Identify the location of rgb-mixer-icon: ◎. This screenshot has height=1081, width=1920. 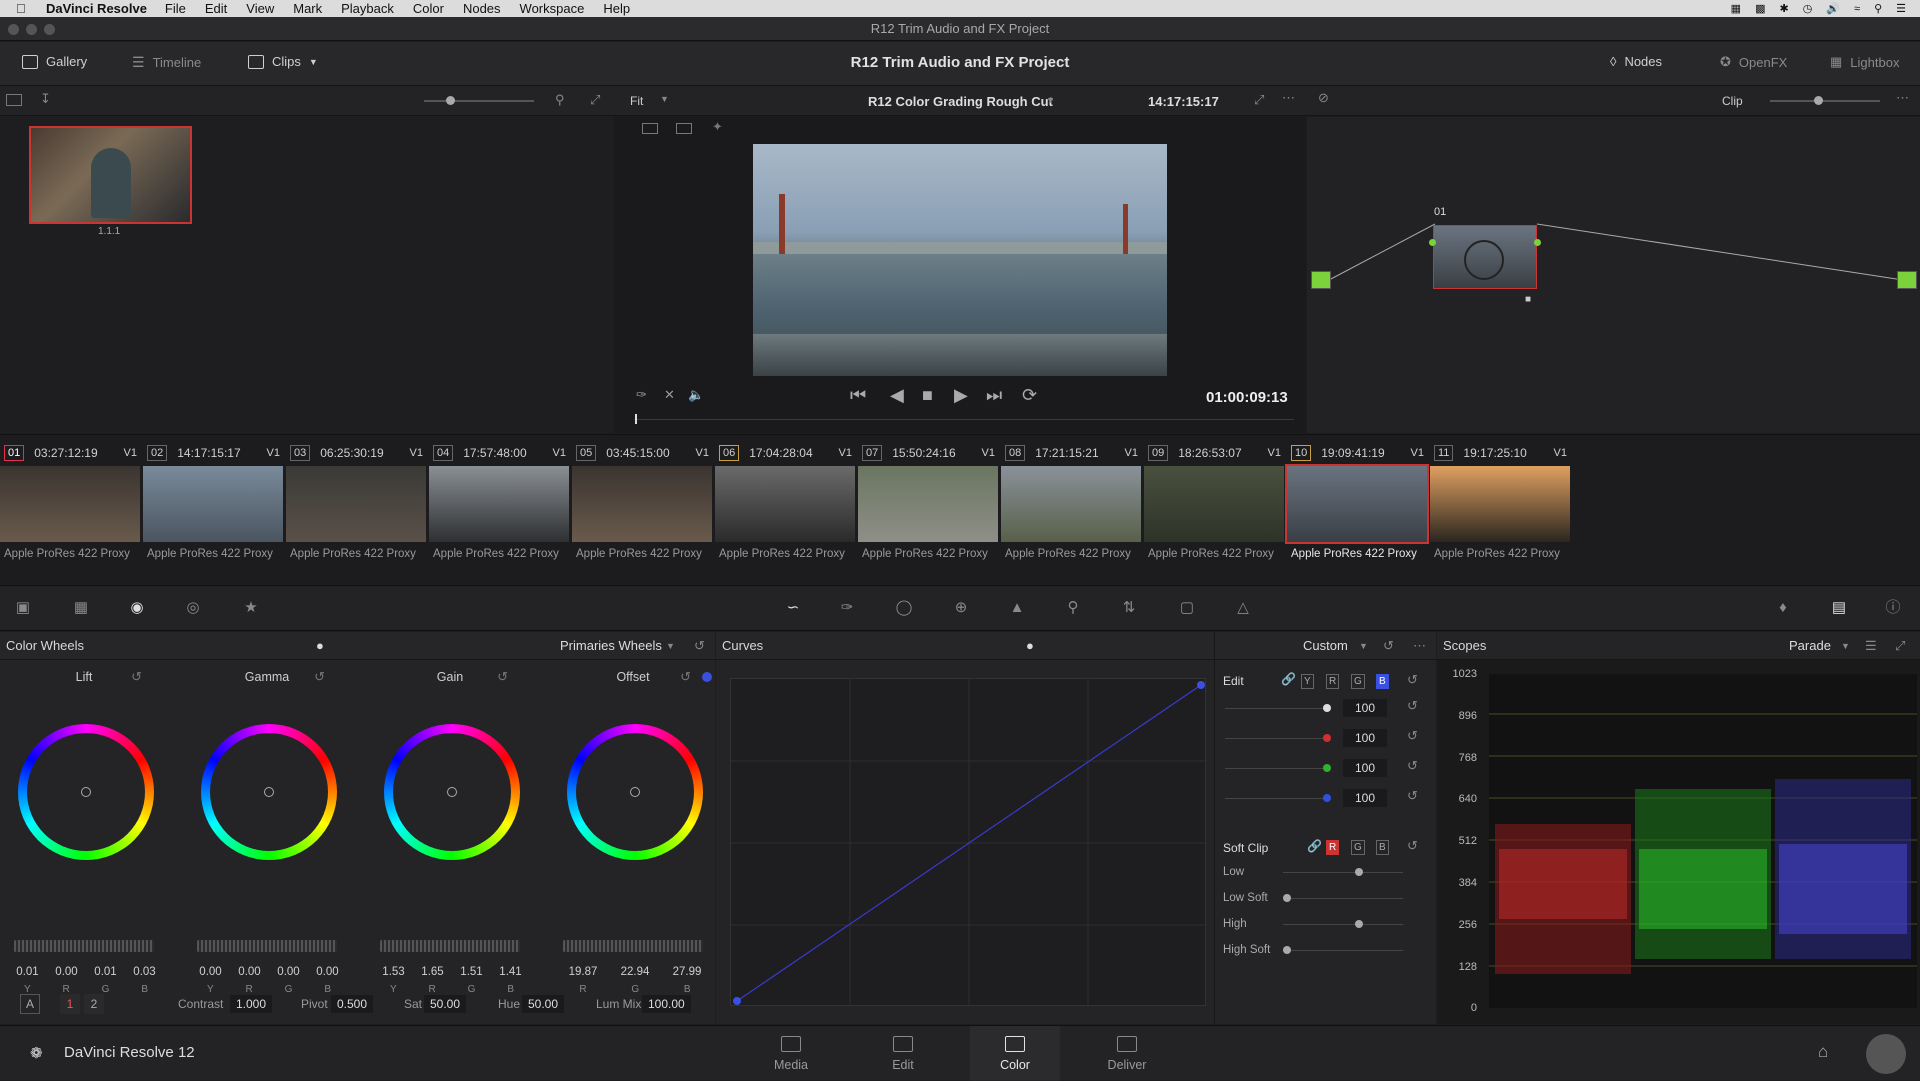
(193, 608).